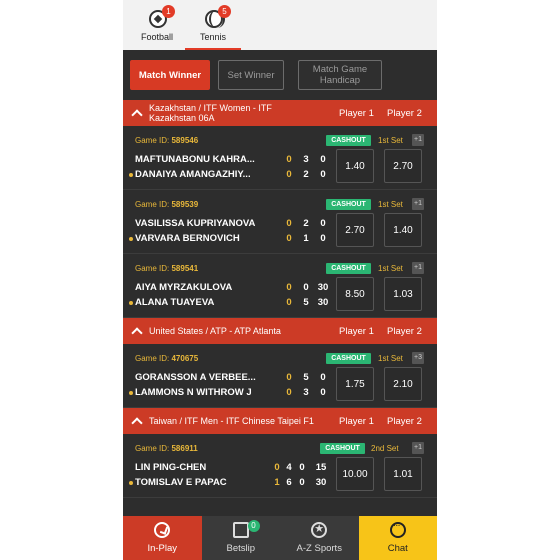  I want to click on odds-player2-button: 1.40, so click(403, 230).